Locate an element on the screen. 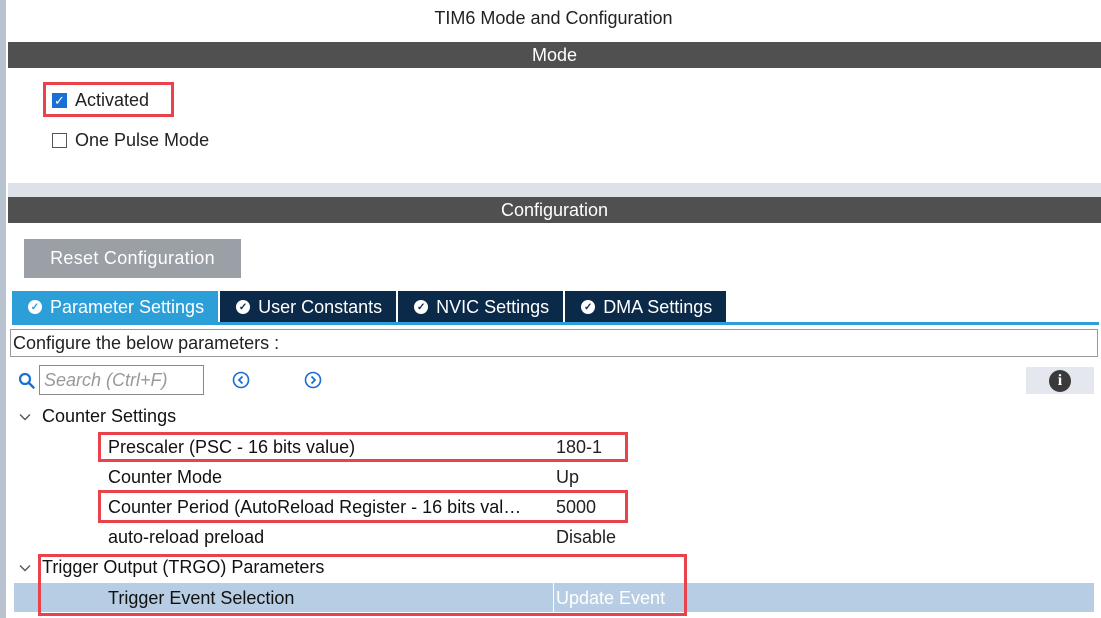 The image size is (1101, 618). group-label: Counter Settings is located at coordinates (109, 416).